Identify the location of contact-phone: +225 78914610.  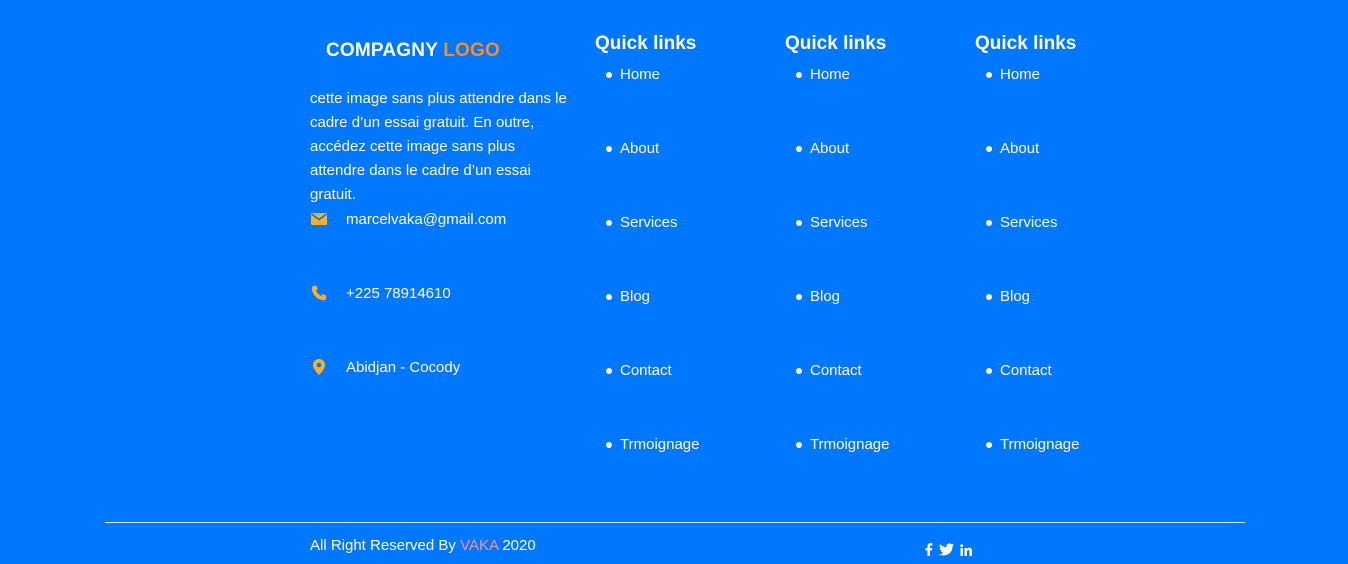
(380, 293).